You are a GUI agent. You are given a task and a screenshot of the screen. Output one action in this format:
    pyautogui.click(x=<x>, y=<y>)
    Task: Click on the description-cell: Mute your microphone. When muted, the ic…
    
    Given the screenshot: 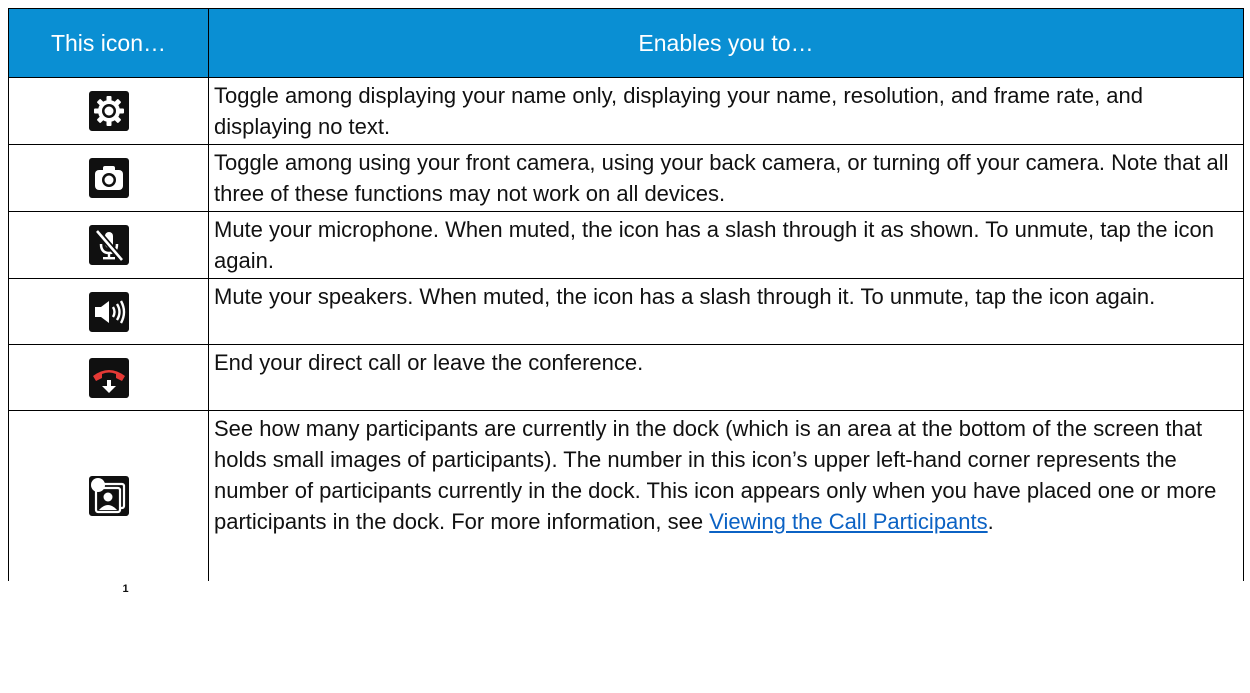 What is the action you would take?
    pyautogui.click(x=726, y=245)
    